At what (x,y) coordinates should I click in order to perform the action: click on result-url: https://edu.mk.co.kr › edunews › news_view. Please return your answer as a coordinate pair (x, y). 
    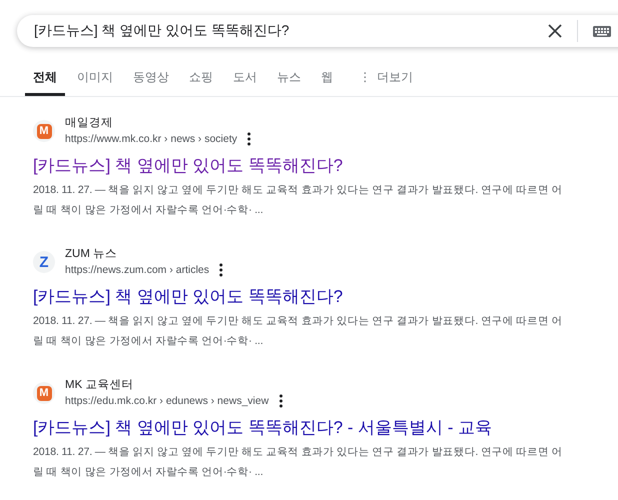
    Looking at the image, I should click on (167, 401).